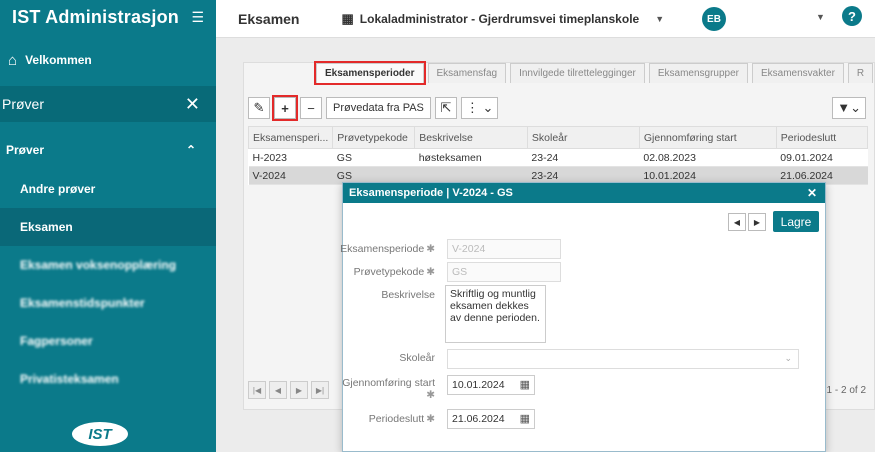 This screenshot has height=452, width=875. I want to click on arrow-right-icon: ▶, so click(757, 222).